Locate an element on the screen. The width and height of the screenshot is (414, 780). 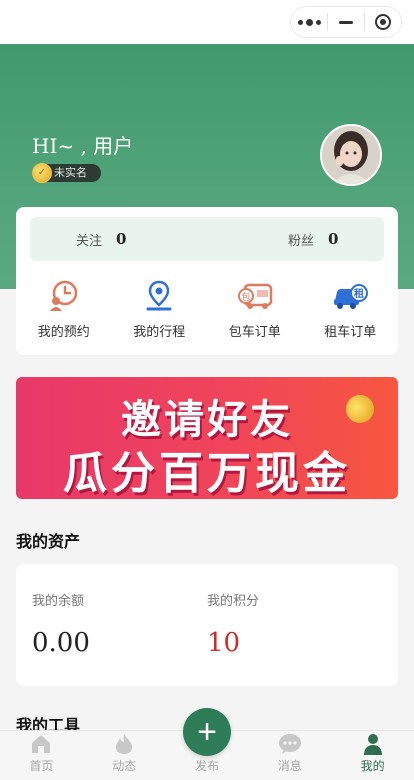
fans-stat: 粉丝 0 is located at coordinates (313, 239).